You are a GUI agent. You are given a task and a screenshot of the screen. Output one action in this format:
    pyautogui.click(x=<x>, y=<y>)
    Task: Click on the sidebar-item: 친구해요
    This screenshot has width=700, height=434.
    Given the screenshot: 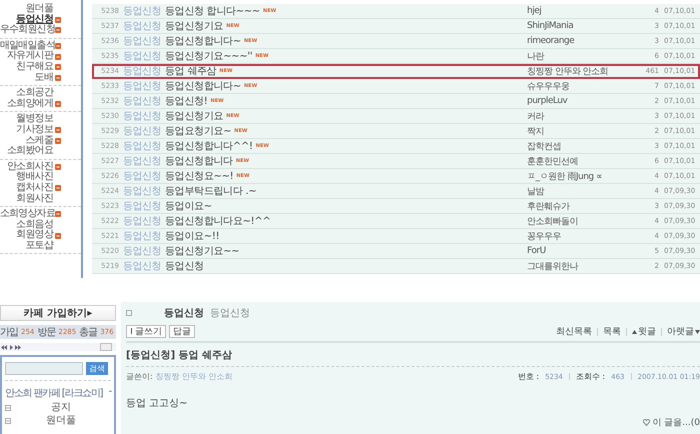 What is the action you would take?
    pyautogui.click(x=34, y=67)
    